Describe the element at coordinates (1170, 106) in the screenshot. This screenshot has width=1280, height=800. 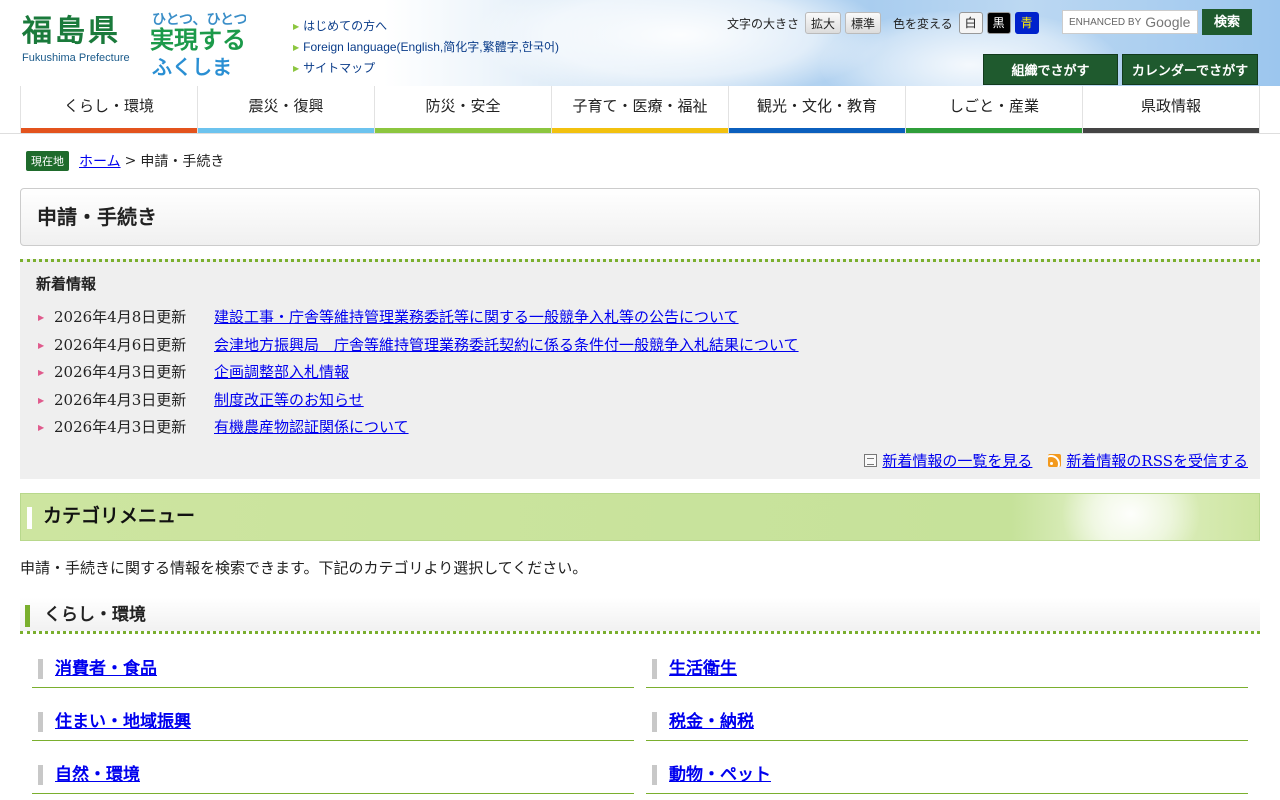
I see `nav-label: 県政情報` at that location.